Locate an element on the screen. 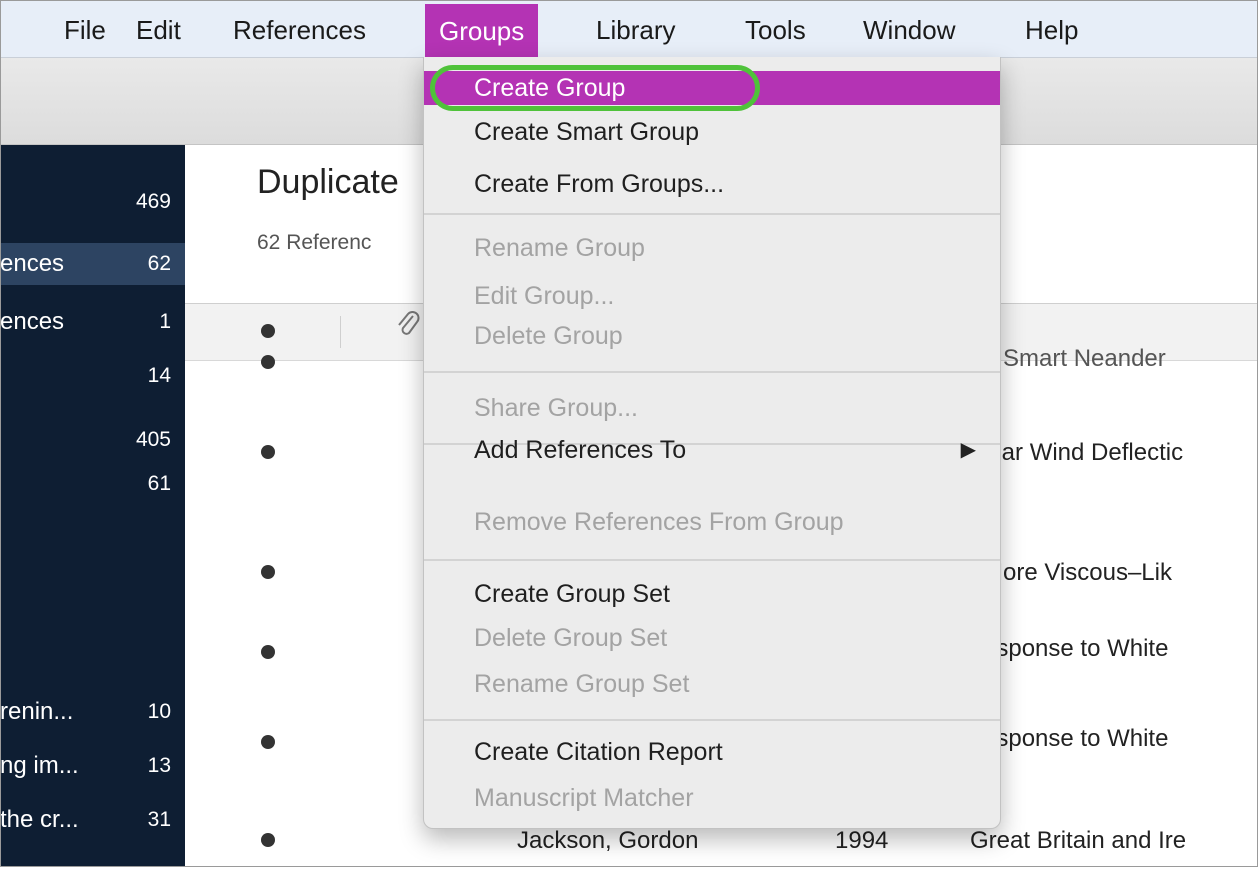 The image size is (1258, 881). sidebar-item-duplicate-references: ences 62 is located at coordinates (92, 264).